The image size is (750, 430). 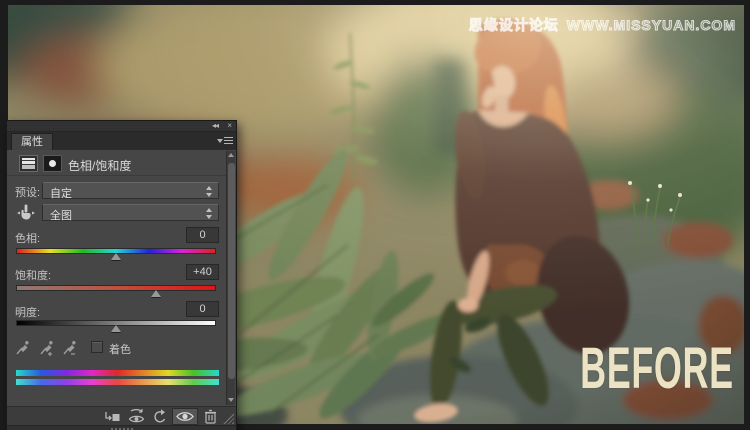 I want to click on clip-indicator-icon, so click(x=52, y=163).